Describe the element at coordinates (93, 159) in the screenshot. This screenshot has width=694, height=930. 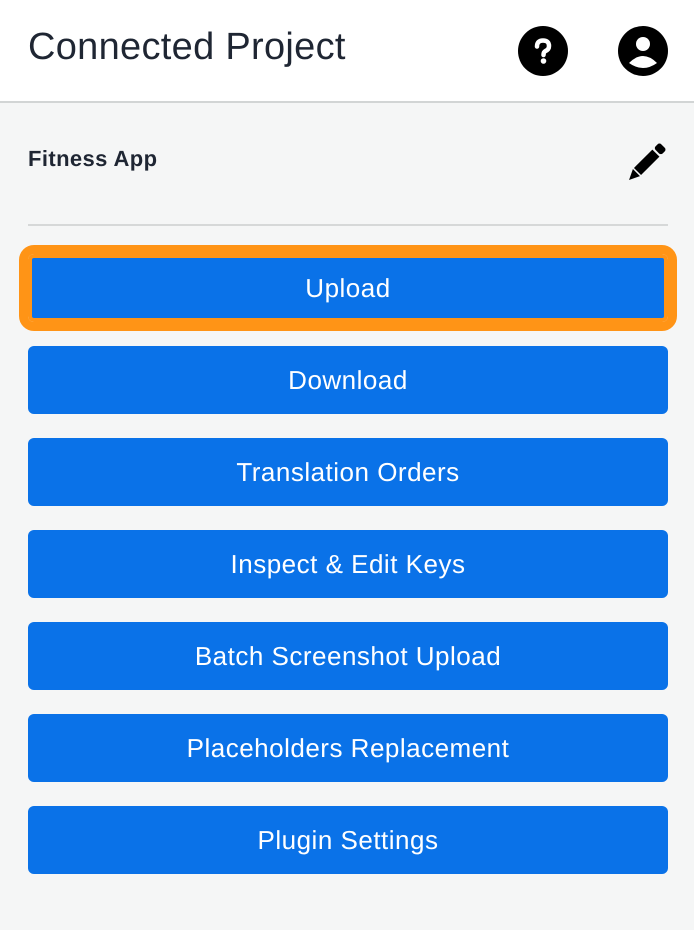
I see `project-name: Fitness App` at that location.